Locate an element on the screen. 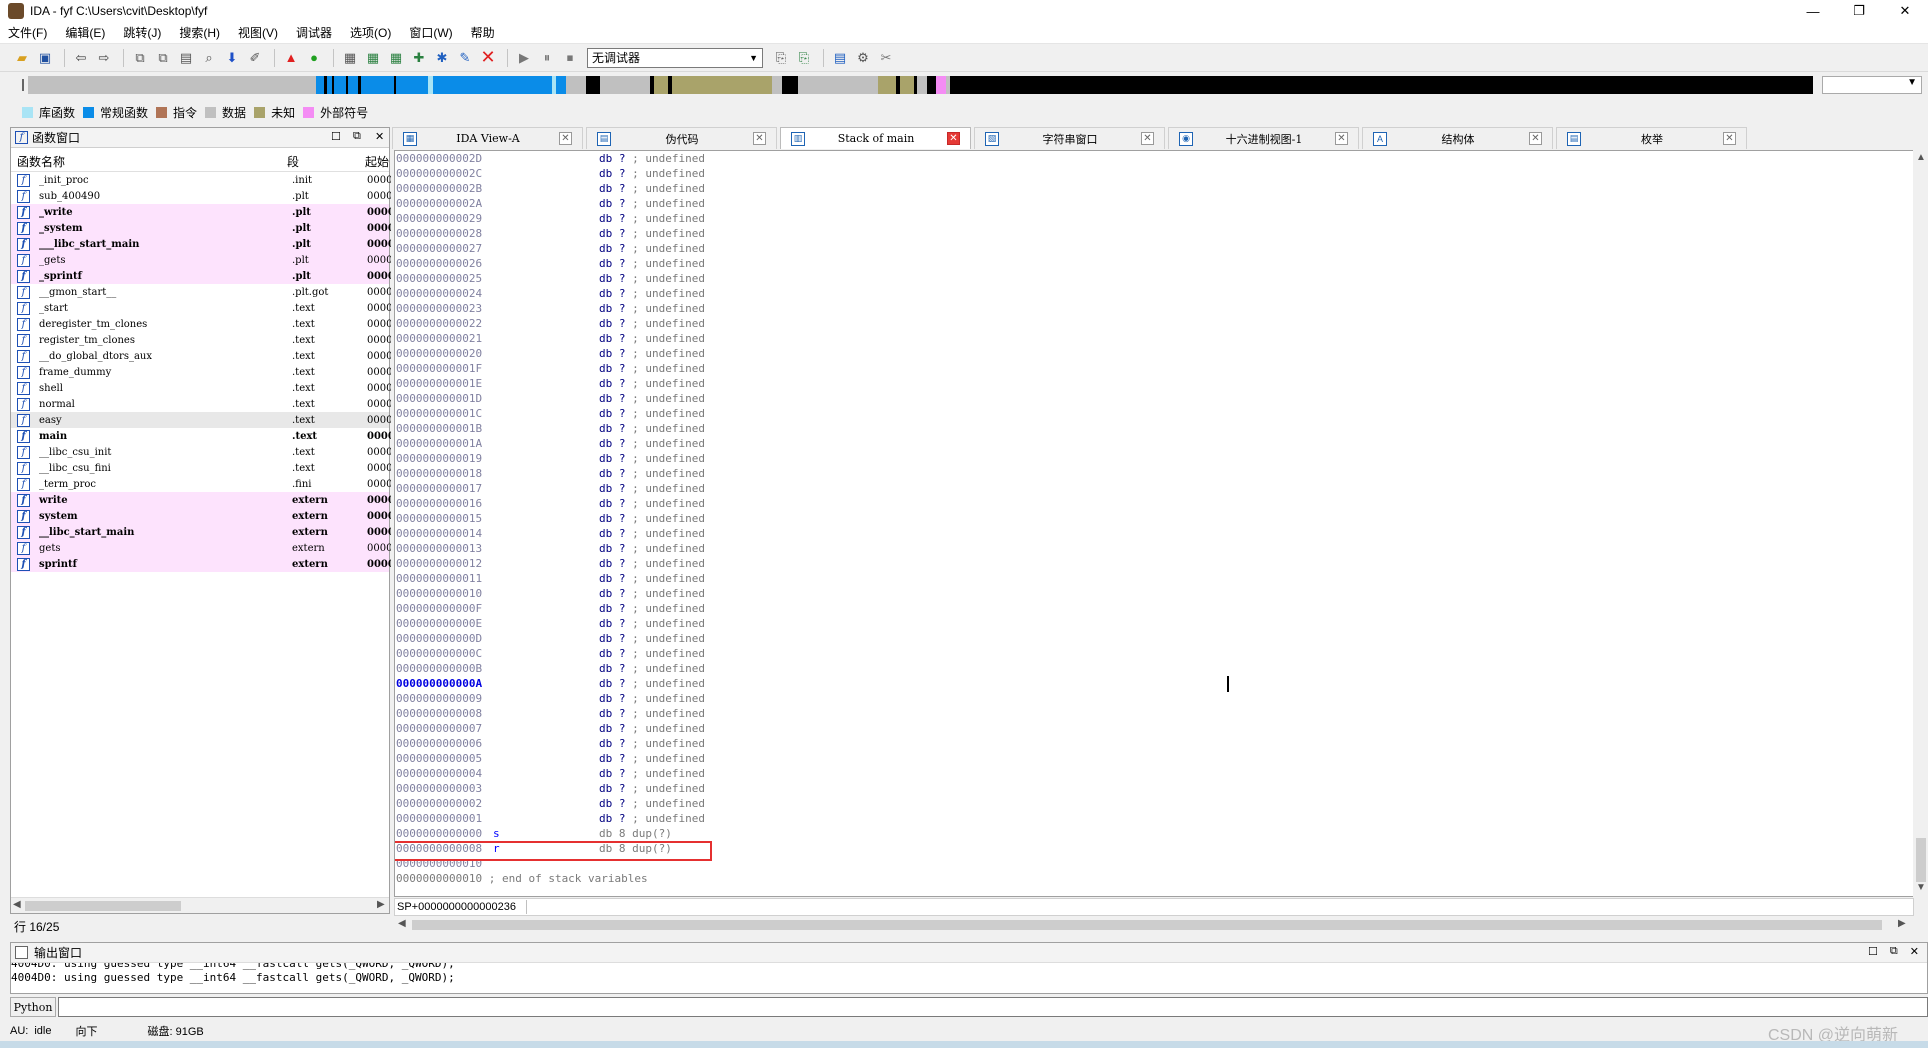 The width and height of the screenshot is (1928, 1048). function-row: f __libc_start_main extern 0000 is located at coordinates (201, 532).